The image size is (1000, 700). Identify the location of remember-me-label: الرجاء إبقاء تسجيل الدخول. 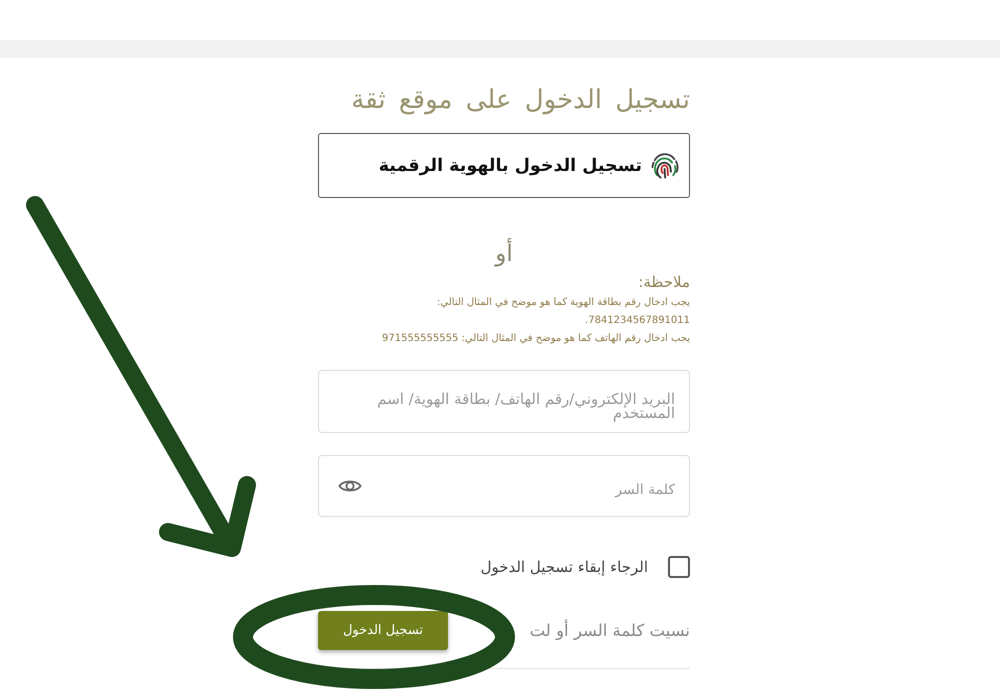
(564, 567).